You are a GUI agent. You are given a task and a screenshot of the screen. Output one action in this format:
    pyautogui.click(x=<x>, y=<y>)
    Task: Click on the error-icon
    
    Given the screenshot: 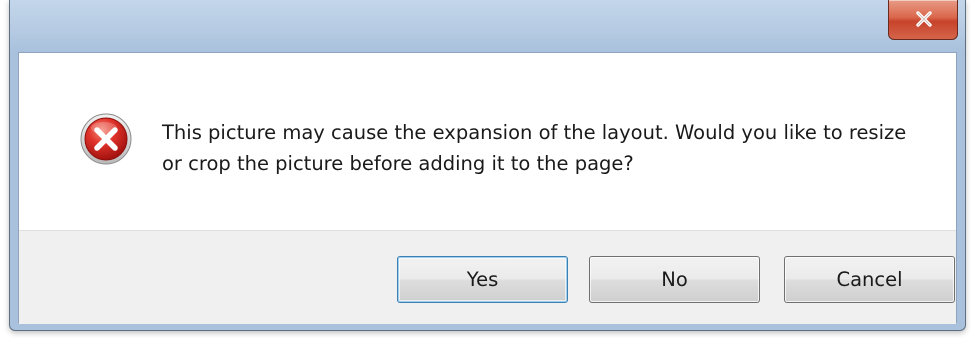 What is the action you would take?
    pyautogui.click(x=106, y=139)
    